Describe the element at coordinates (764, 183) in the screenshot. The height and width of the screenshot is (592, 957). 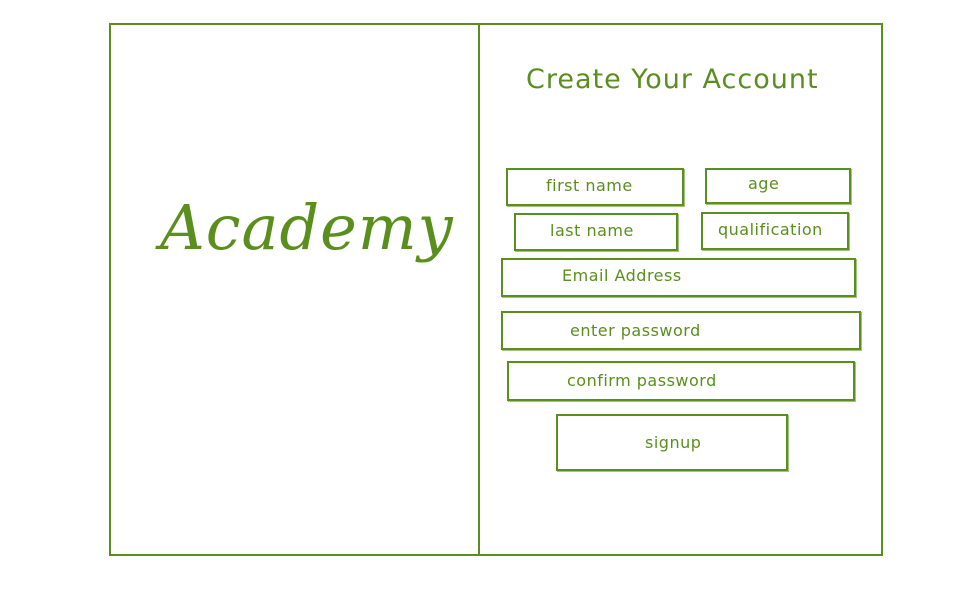
I see `age-placeholder: age` at that location.